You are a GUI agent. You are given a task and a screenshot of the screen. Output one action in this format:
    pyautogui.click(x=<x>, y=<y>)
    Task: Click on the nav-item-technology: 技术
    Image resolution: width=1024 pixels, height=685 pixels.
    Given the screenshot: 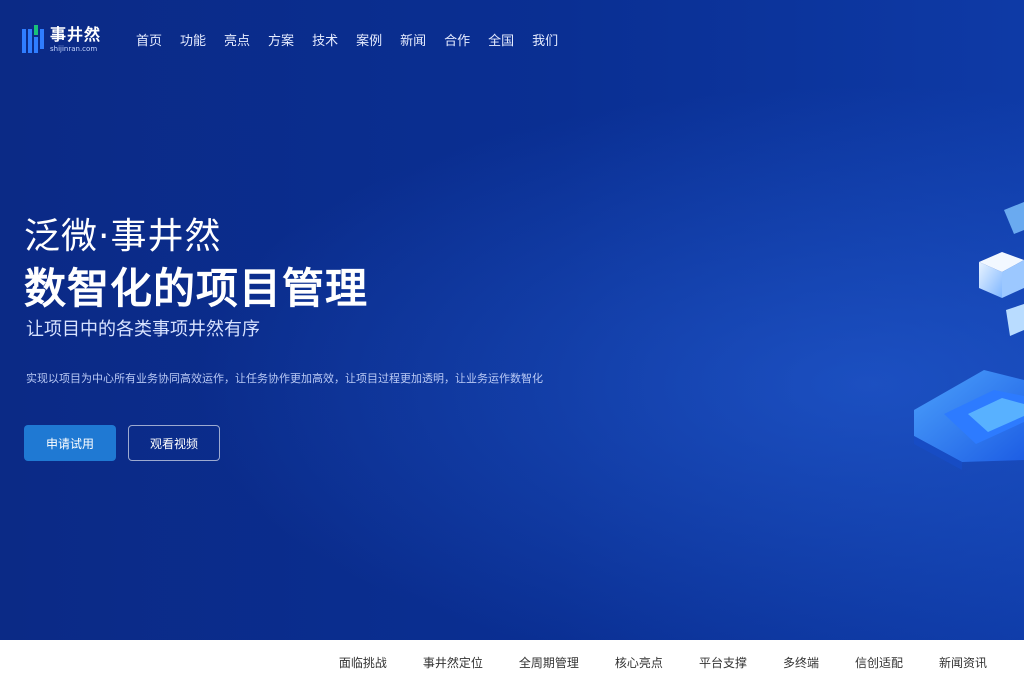 What is the action you would take?
    pyautogui.click(x=325, y=39)
    